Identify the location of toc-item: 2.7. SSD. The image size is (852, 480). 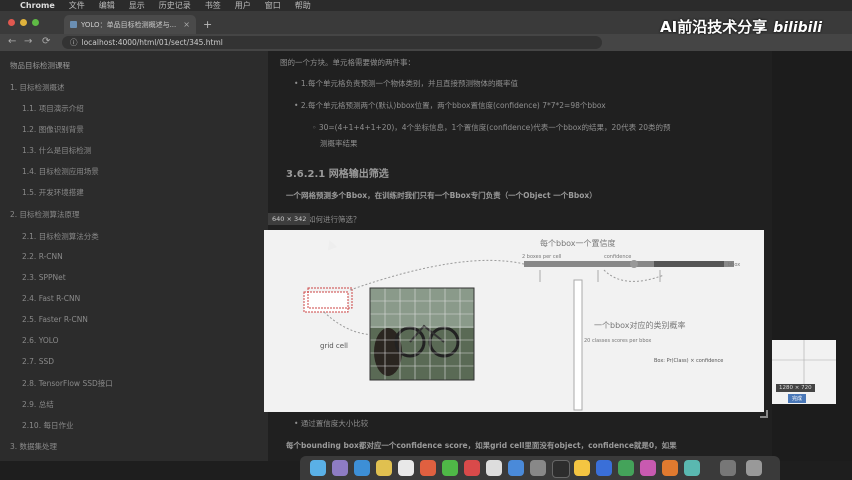
(38, 361).